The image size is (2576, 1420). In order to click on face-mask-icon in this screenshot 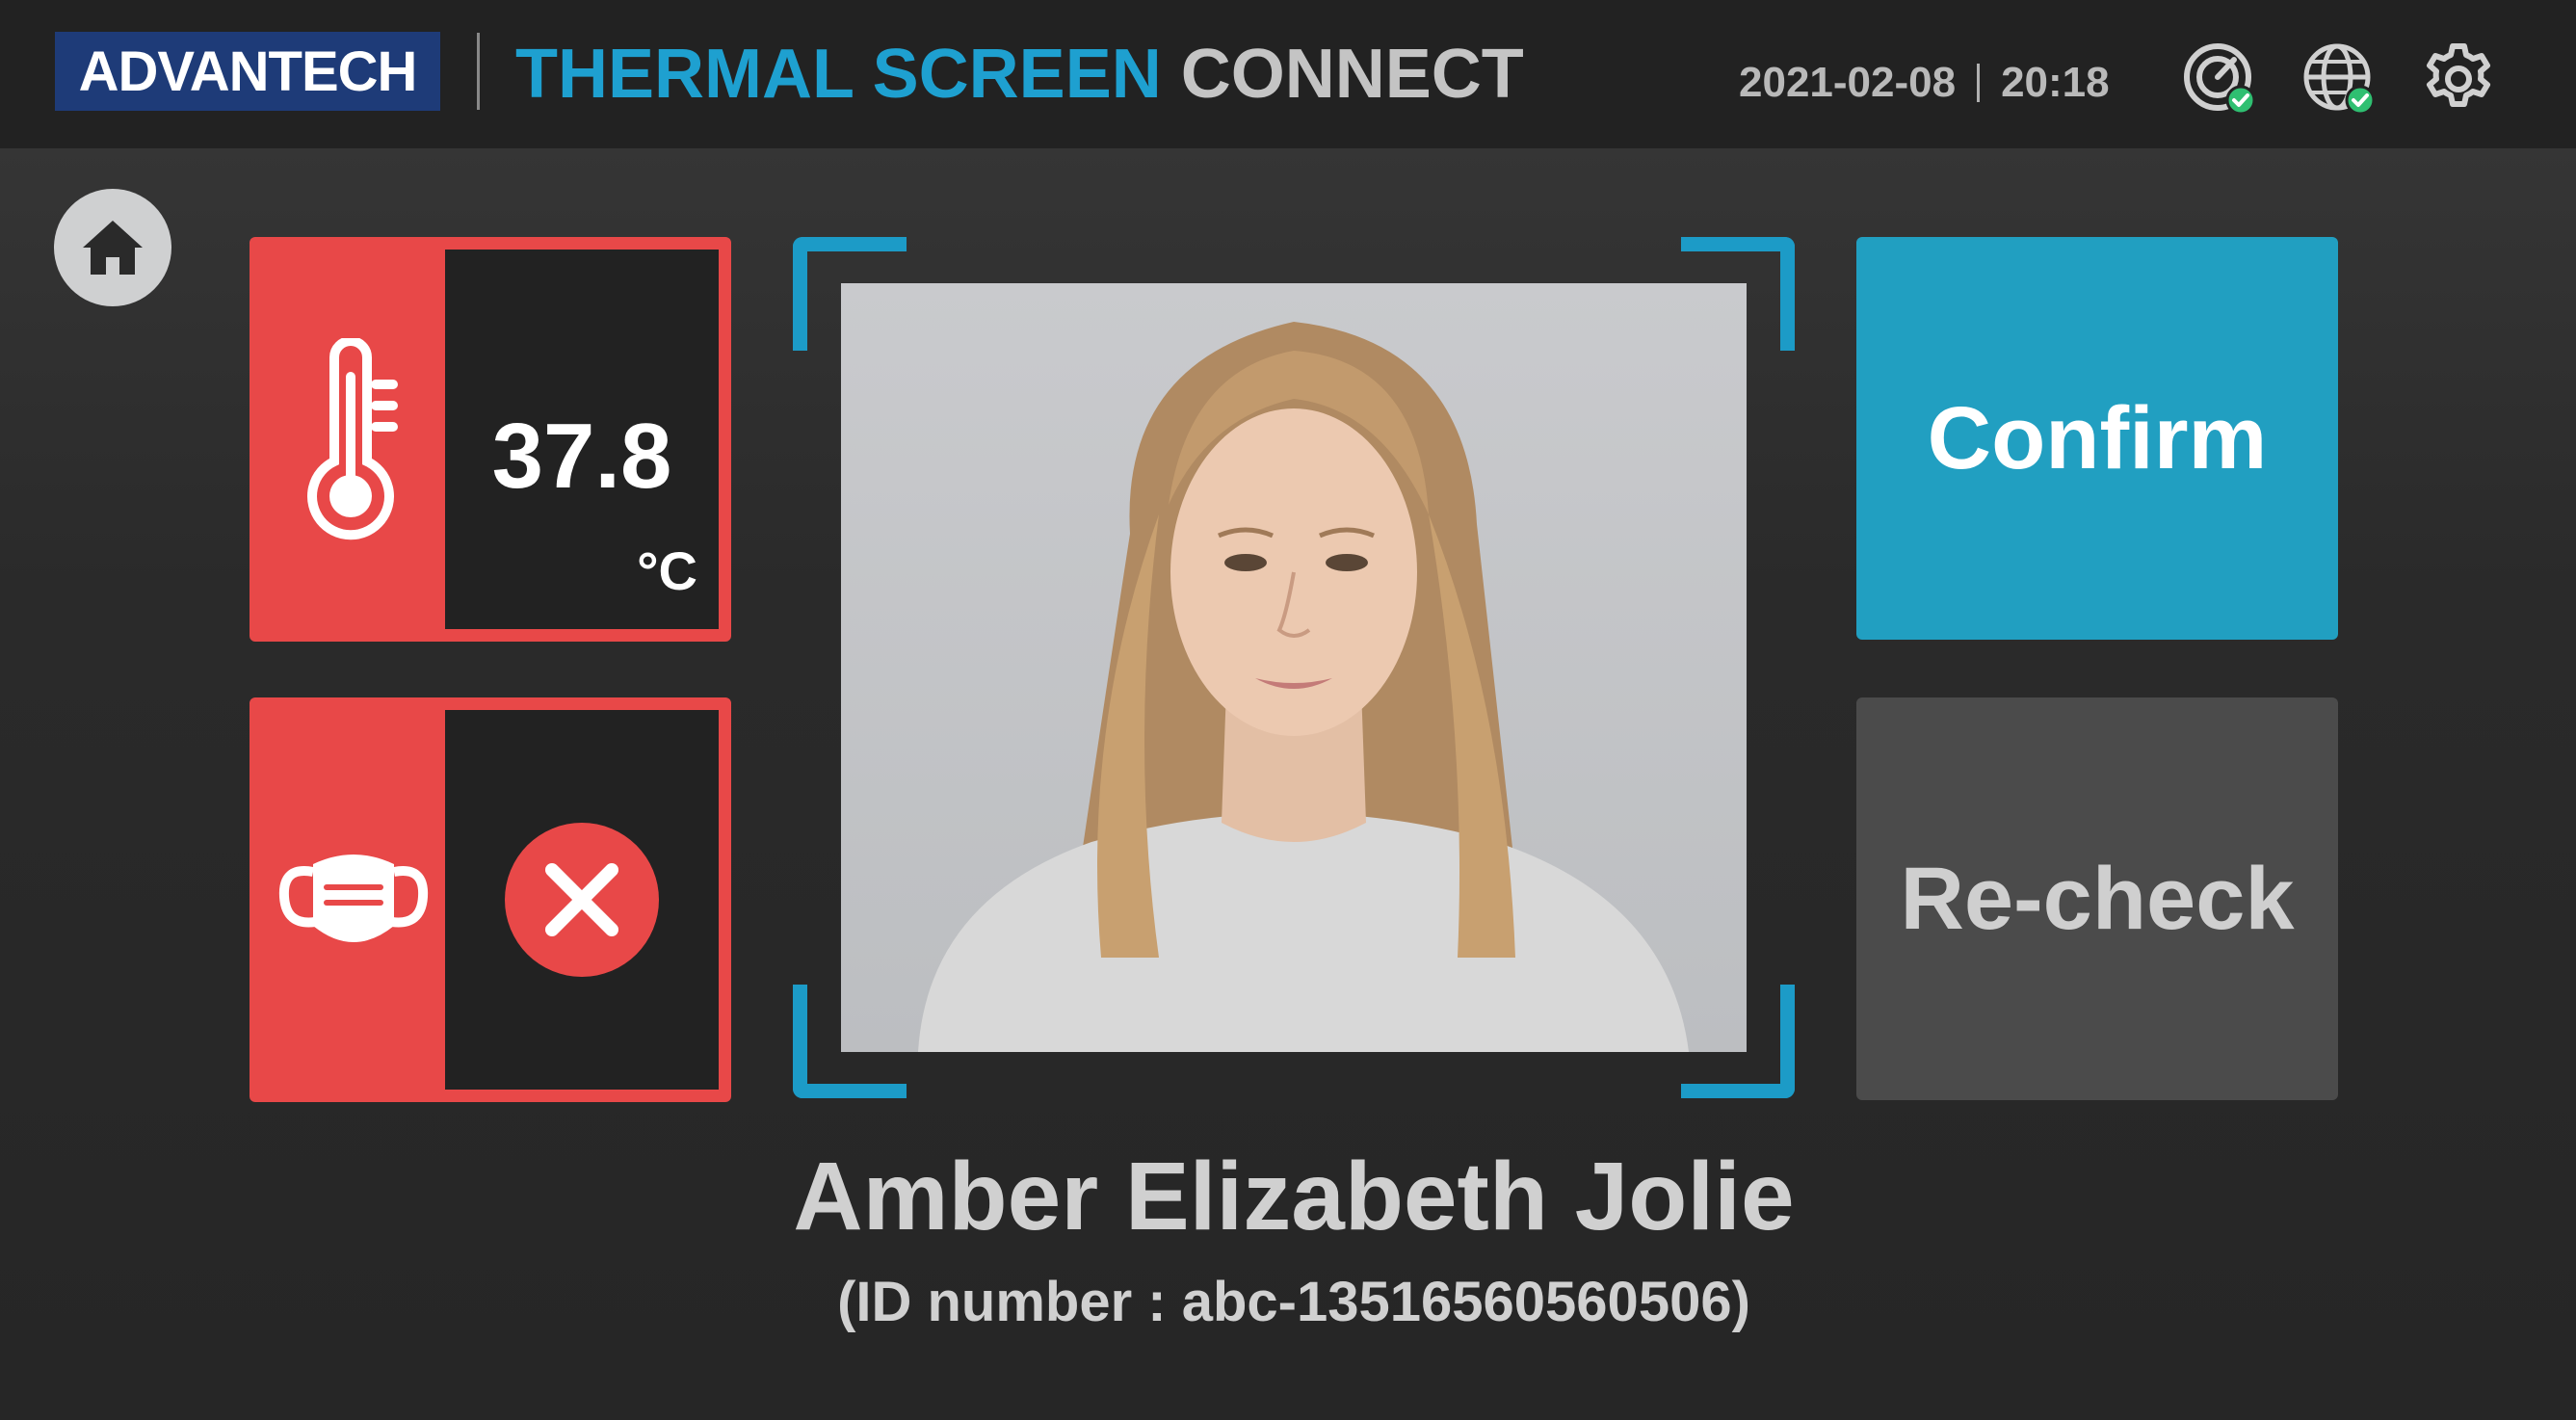, I will do `click(354, 898)`.